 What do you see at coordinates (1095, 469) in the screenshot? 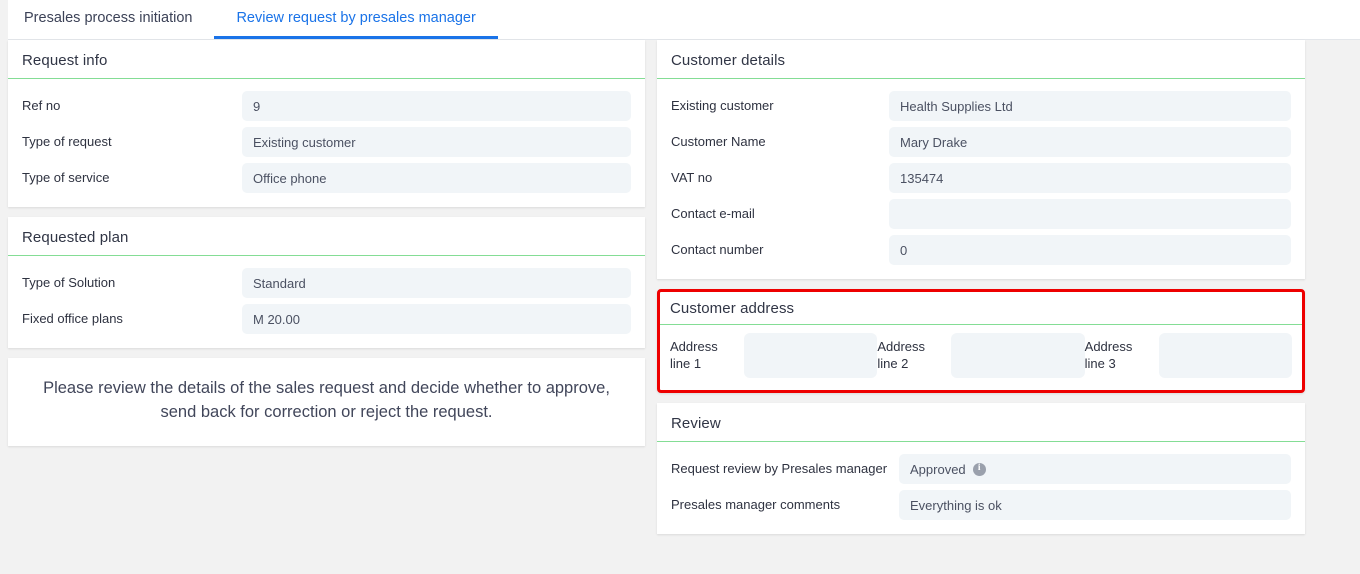
I see `field-value-request-review: Approved i` at bounding box center [1095, 469].